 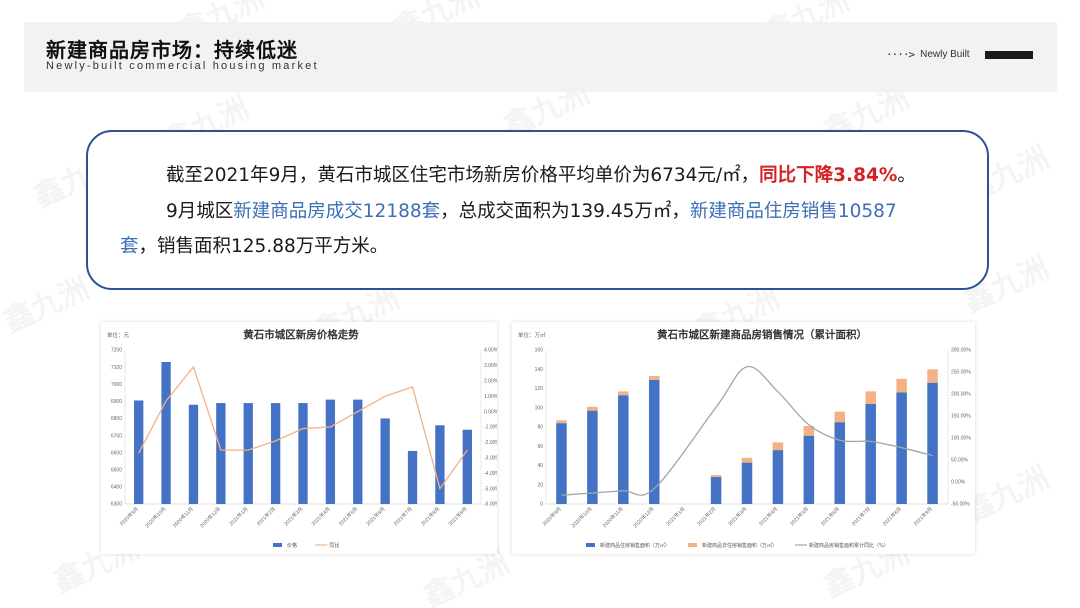 I want to click on y-tick-label: 6600, so click(x=116, y=453).